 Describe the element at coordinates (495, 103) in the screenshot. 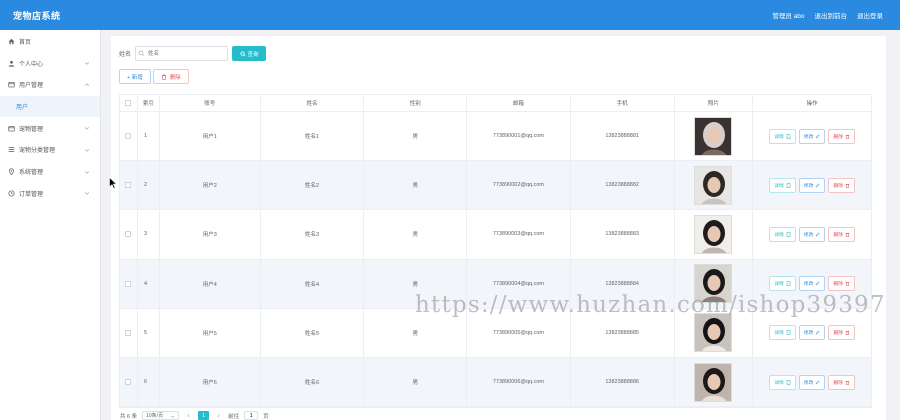

I see `table-header: 索引 账号 姓名 性别 邮箱 手机 照片 操作` at that location.